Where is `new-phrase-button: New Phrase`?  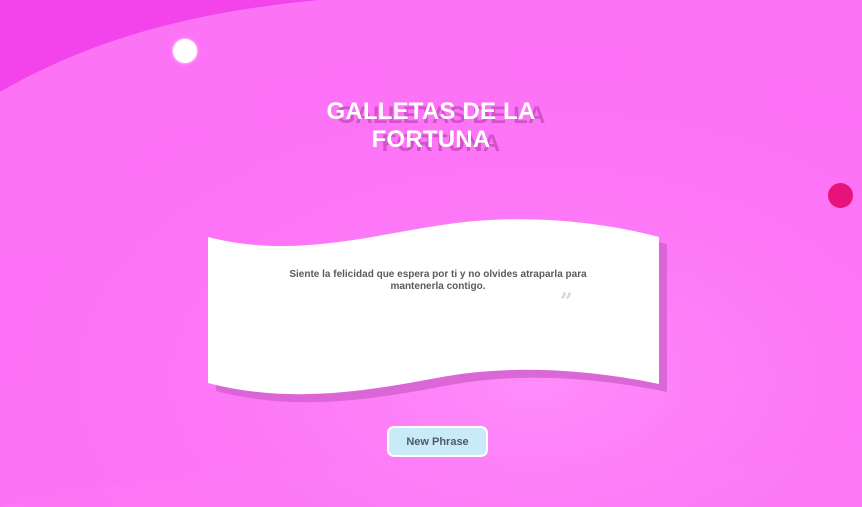 new-phrase-button: New Phrase is located at coordinates (437, 441).